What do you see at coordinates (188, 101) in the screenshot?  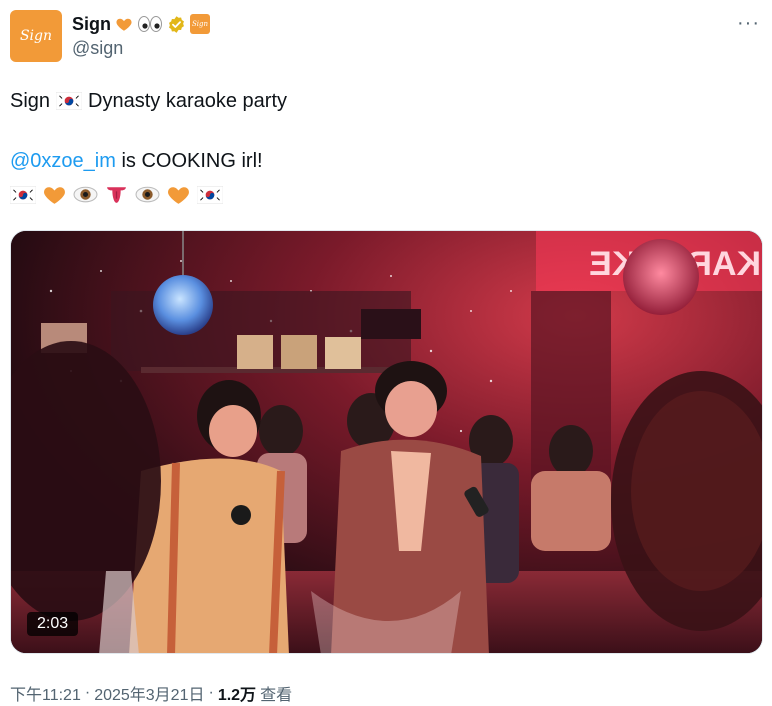 I see `tweet-line-1-suffix: Dynasty karaoke party` at bounding box center [188, 101].